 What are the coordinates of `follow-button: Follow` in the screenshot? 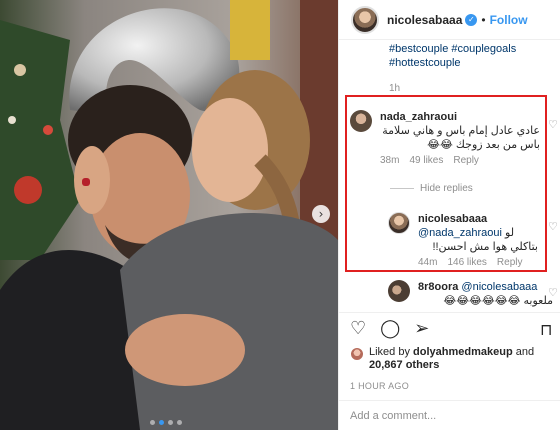 It's located at (509, 20).